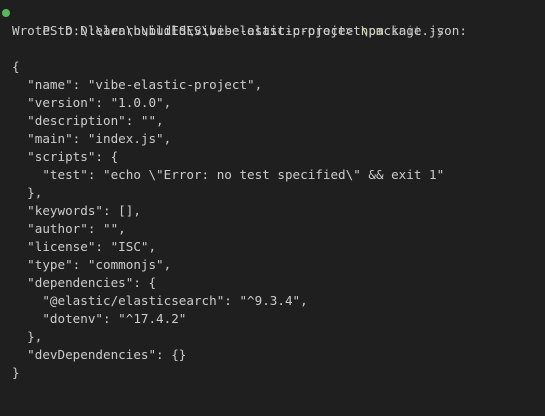 This screenshot has height=416, width=545. I want to click on output-line: "@elastic/elasticsearch": "^9.3.4",, so click(160, 300).